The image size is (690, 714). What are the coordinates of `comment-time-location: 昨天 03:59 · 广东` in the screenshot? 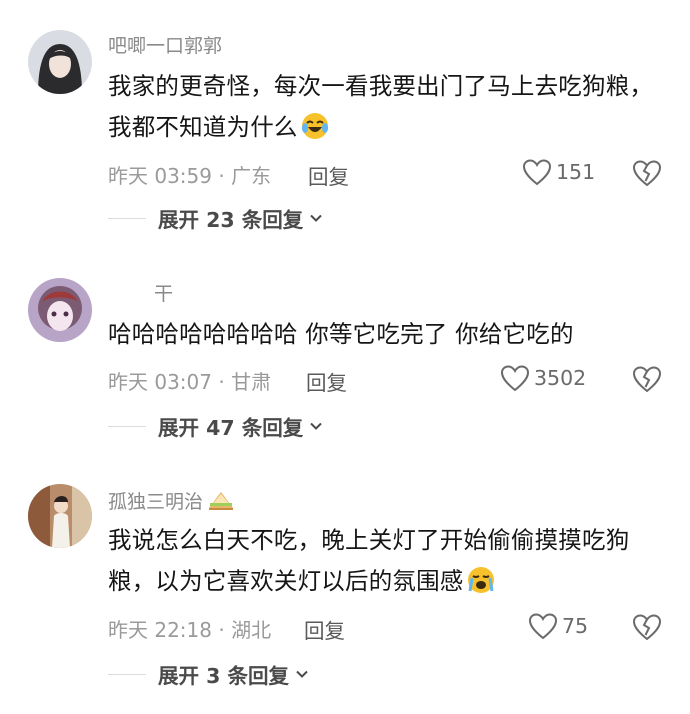 It's located at (190, 176).